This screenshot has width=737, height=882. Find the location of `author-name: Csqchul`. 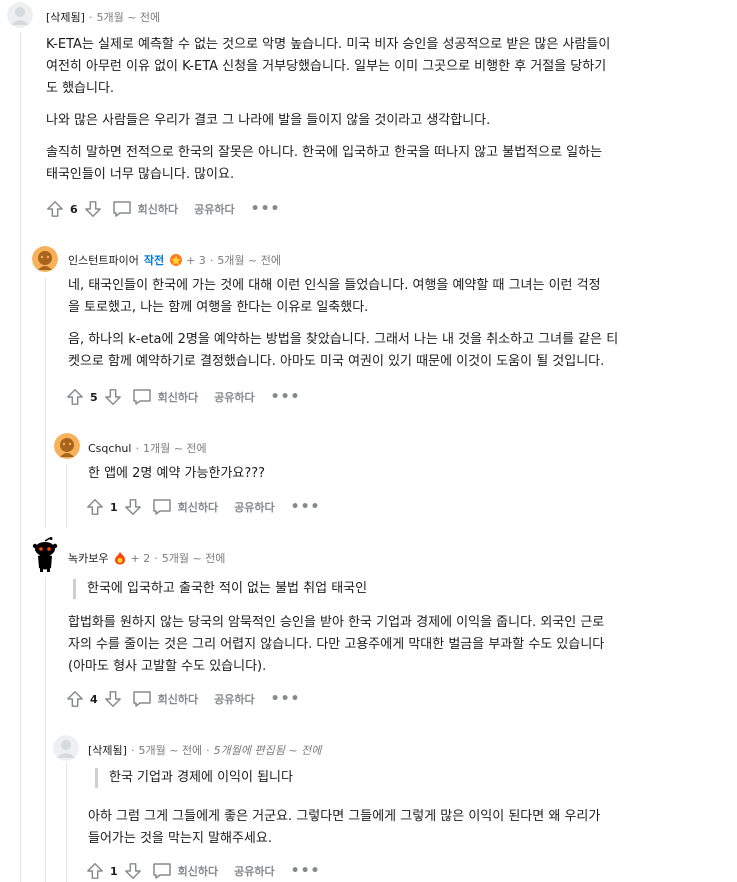

author-name: Csqchul is located at coordinates (109, 448).